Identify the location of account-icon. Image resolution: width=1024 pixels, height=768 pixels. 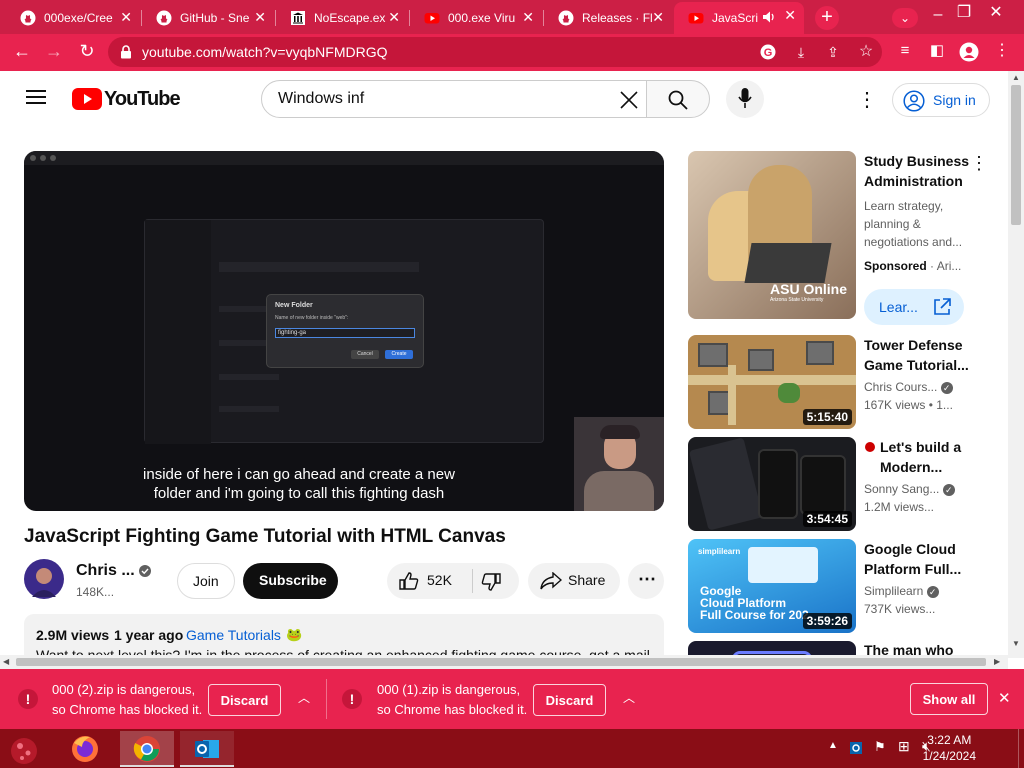
(914, 101).